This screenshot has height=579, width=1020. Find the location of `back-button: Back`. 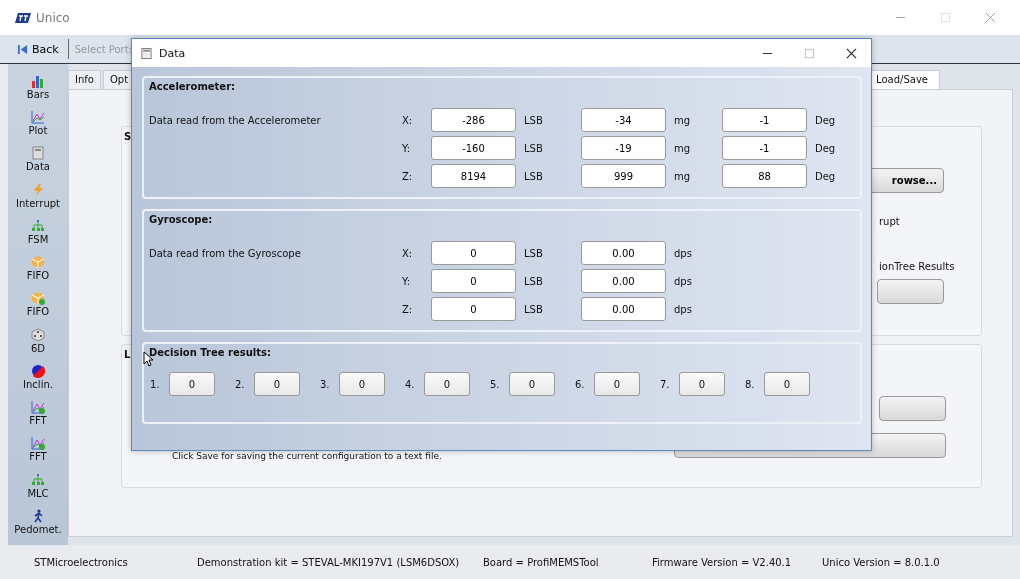

back-button: Back is located at coordinates (38, 49).